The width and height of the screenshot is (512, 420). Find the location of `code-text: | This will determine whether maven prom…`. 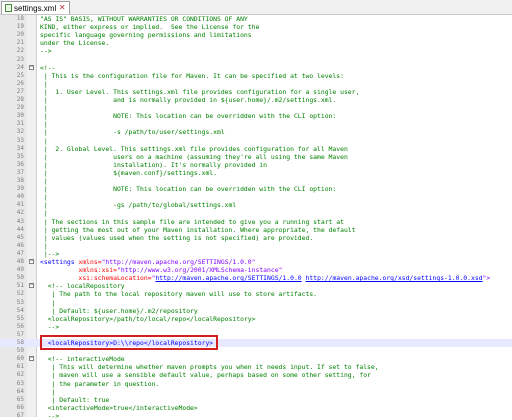

code-text: | This will determine whether maven prom… is located at coordinates (209, 367).